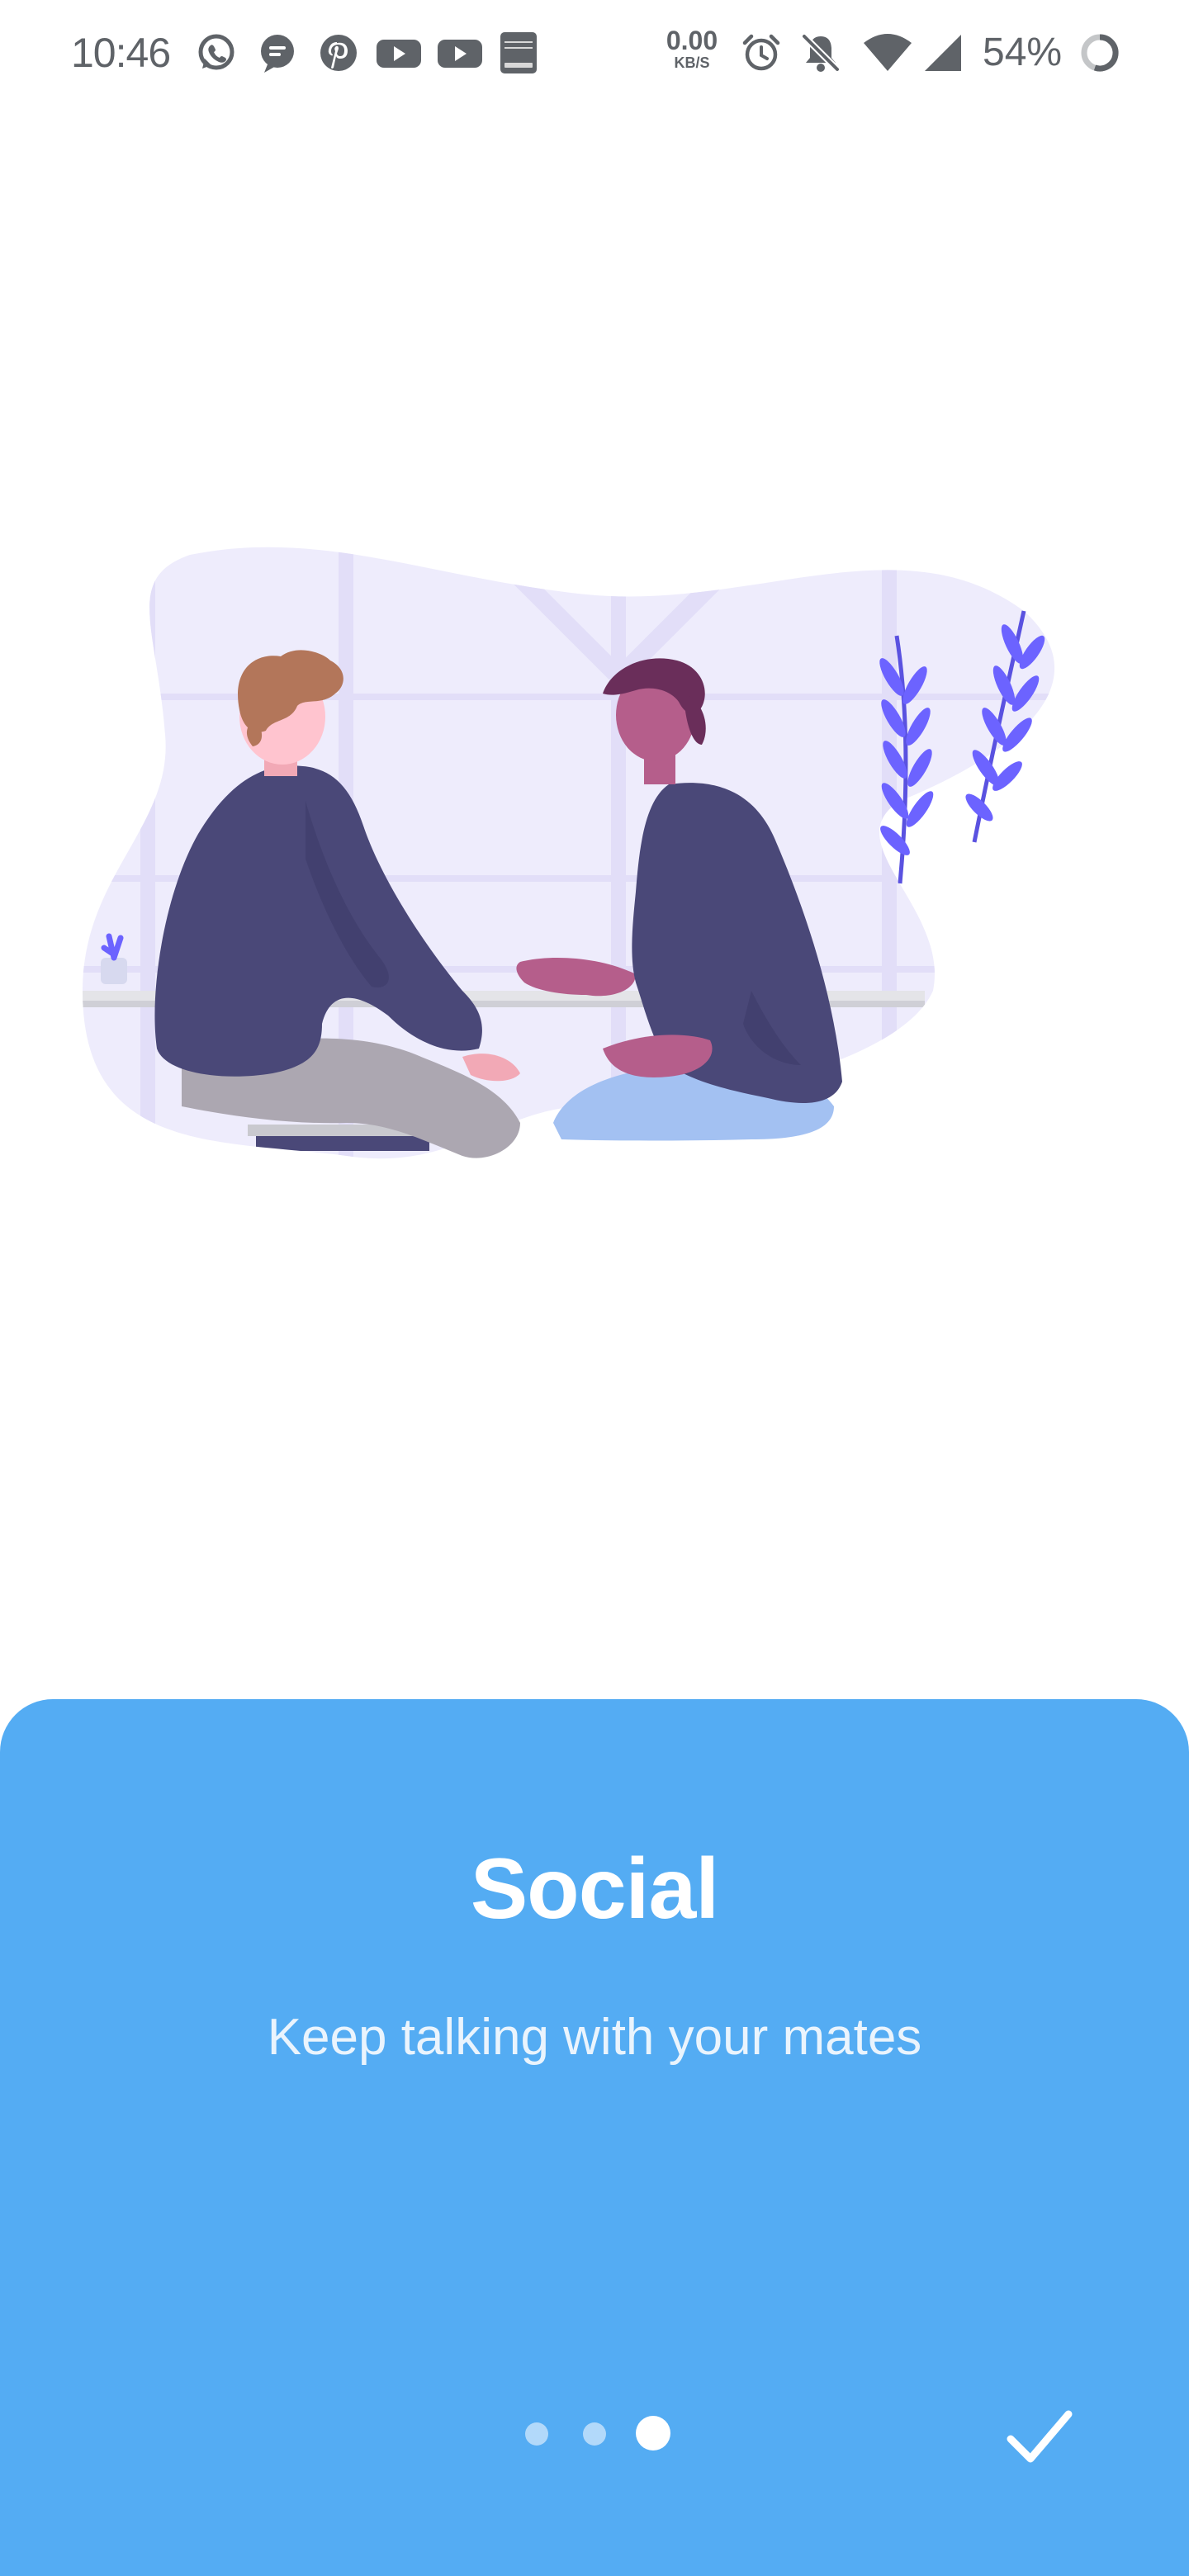 This screenshot has width=1189, height=2576. What do you see at coordinates (820, 52) in the screenshot?
I see `bell-off-icon` at bounding box center [820, 52].